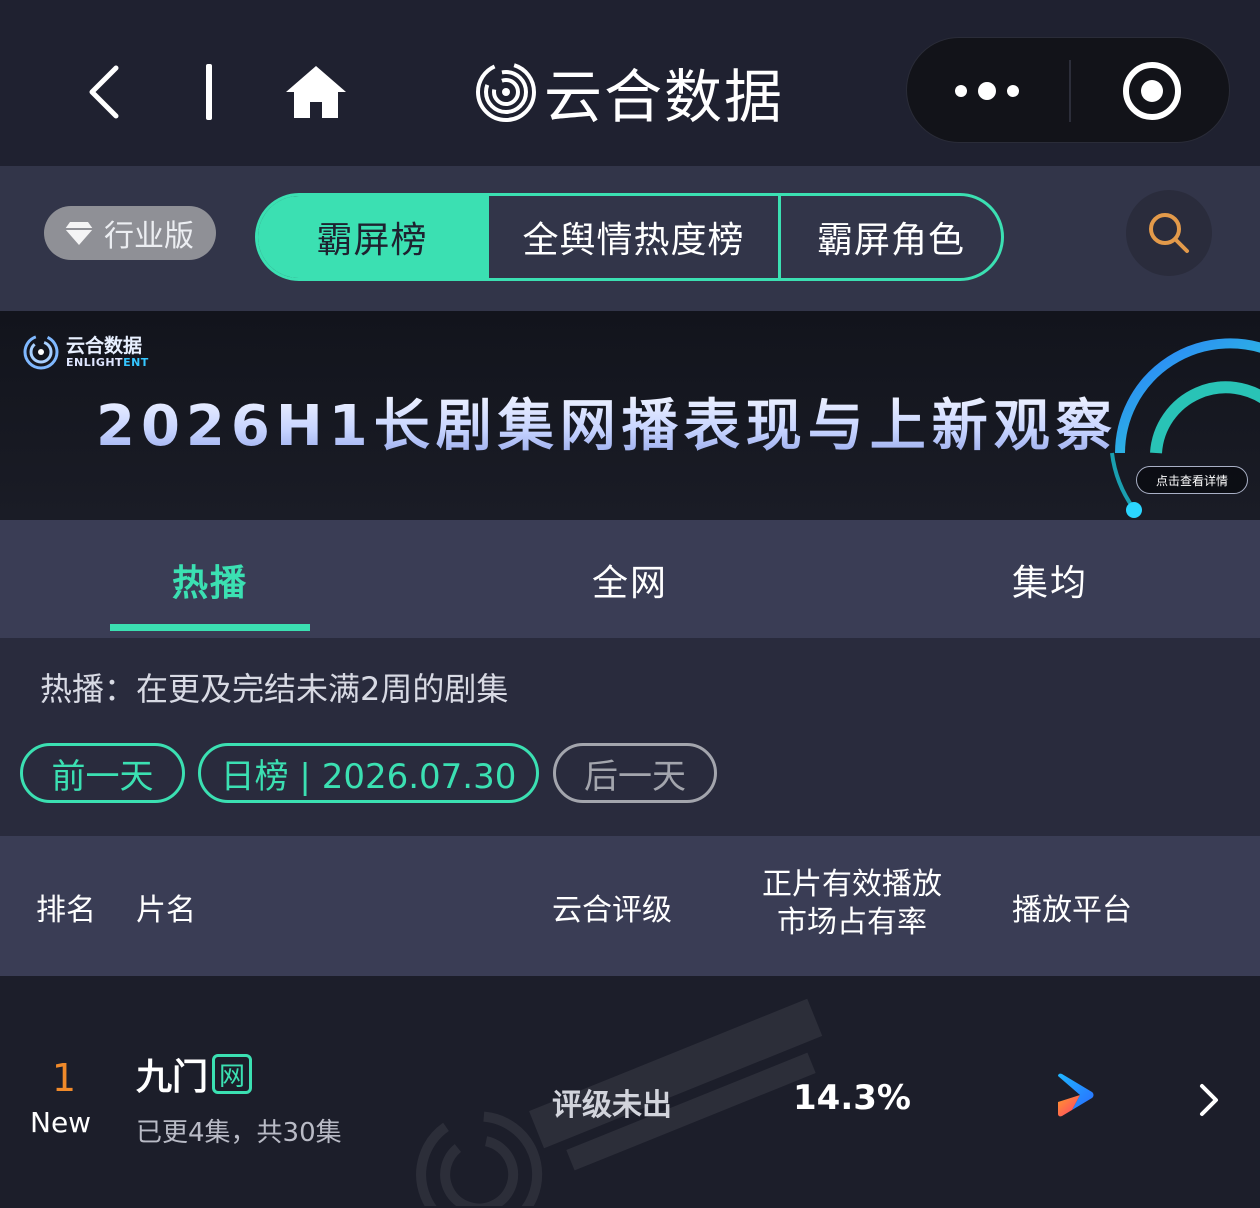 The height and width of the screenshot is (1208, 1260). I want to click on home-button, so click(316, 92).